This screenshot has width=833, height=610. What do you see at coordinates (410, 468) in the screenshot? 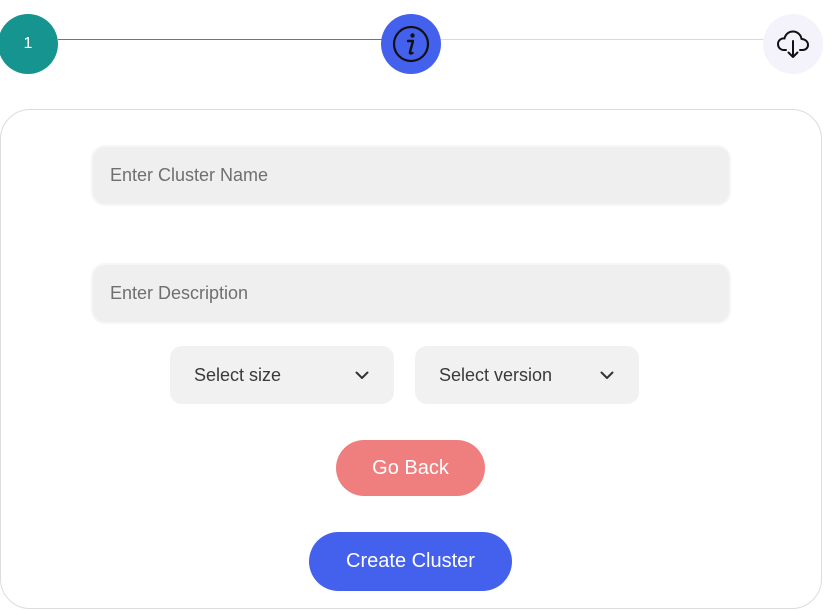
I see `go-back-button: Go Back` at bounding box center [410, 468].